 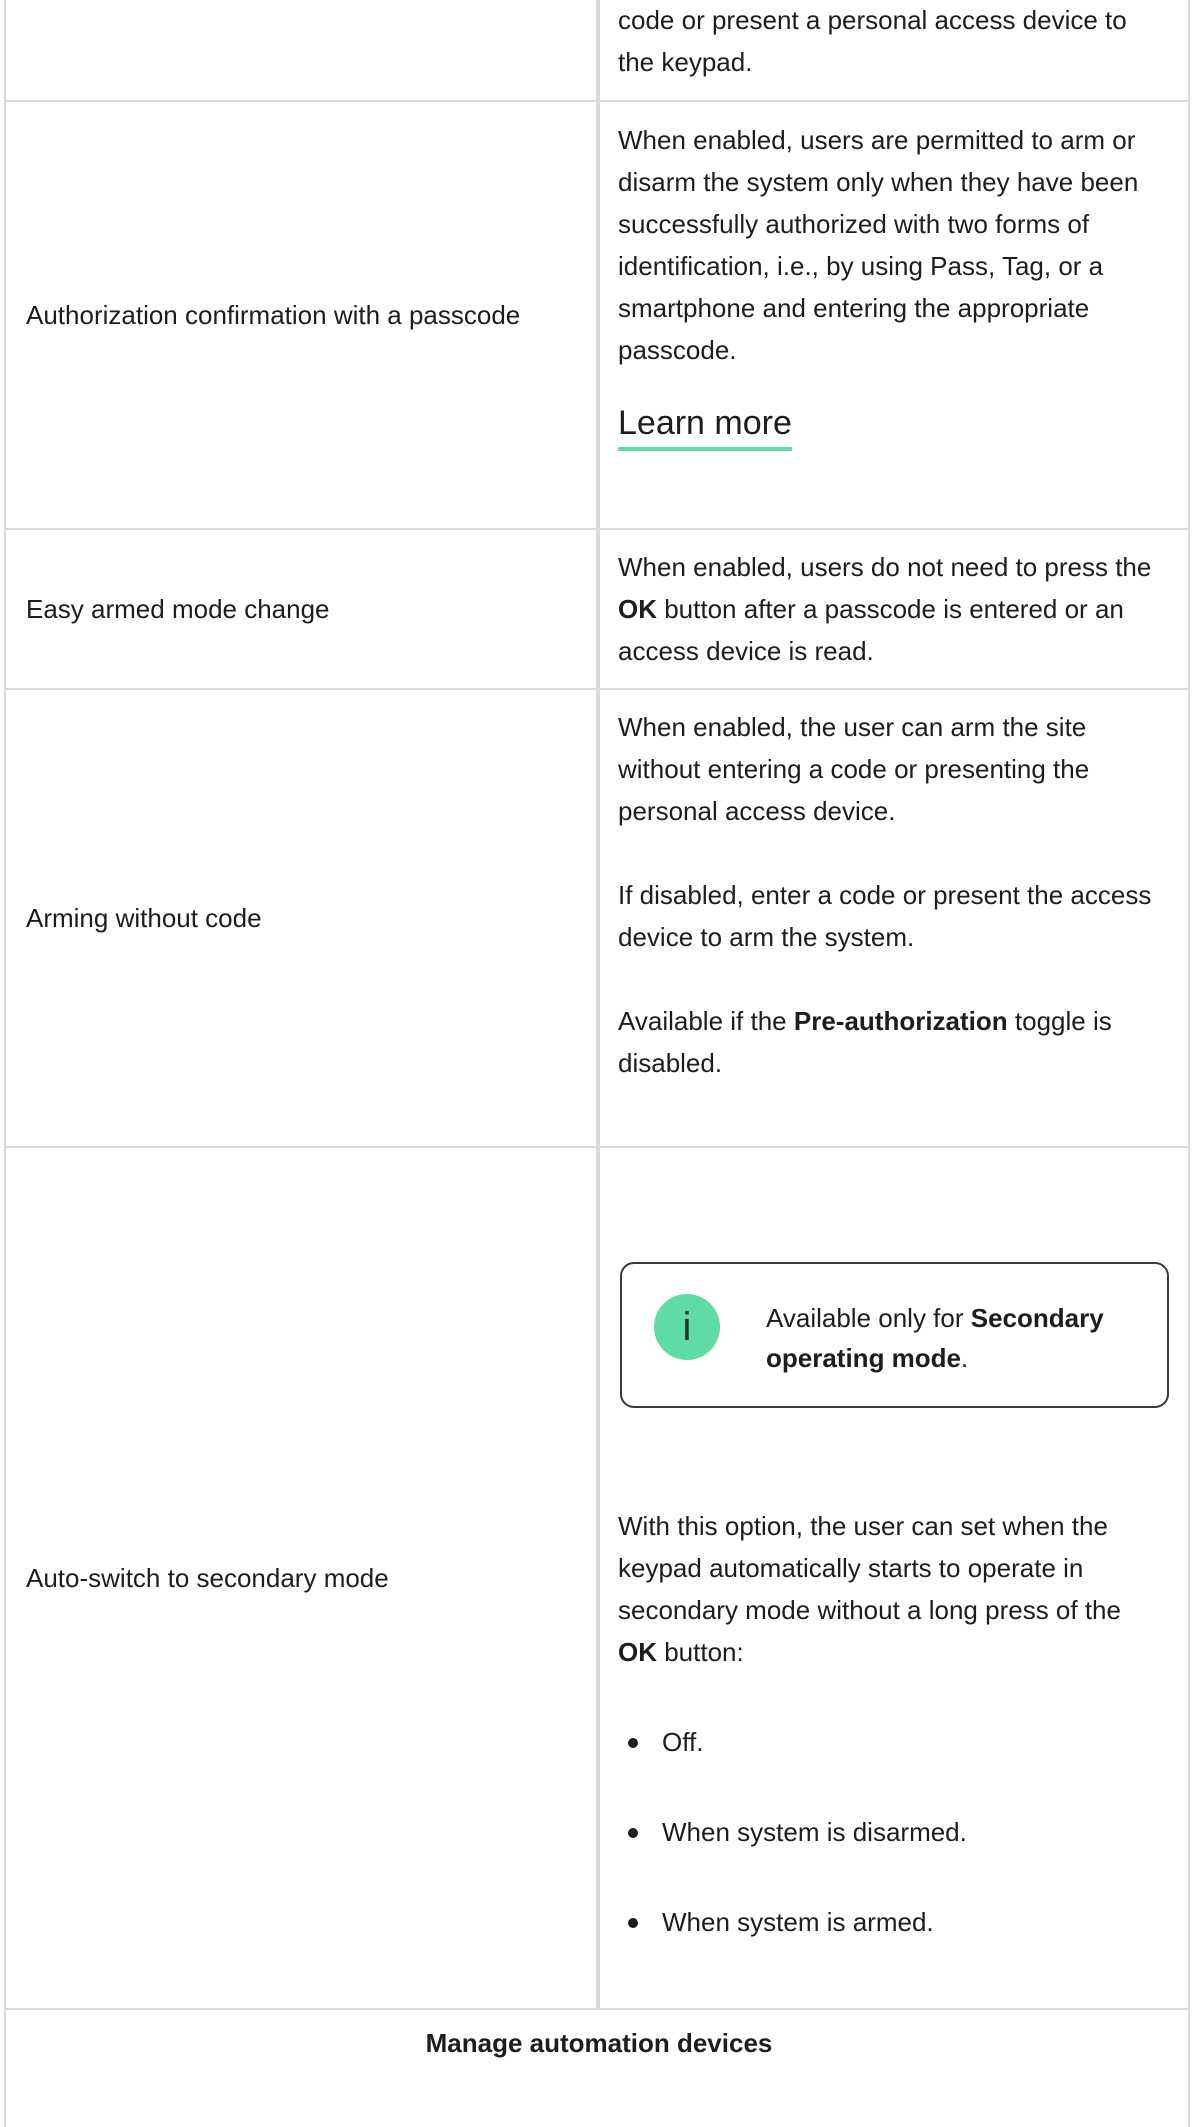 I want to click on list-item: Off., so click(x=887, y=1742).